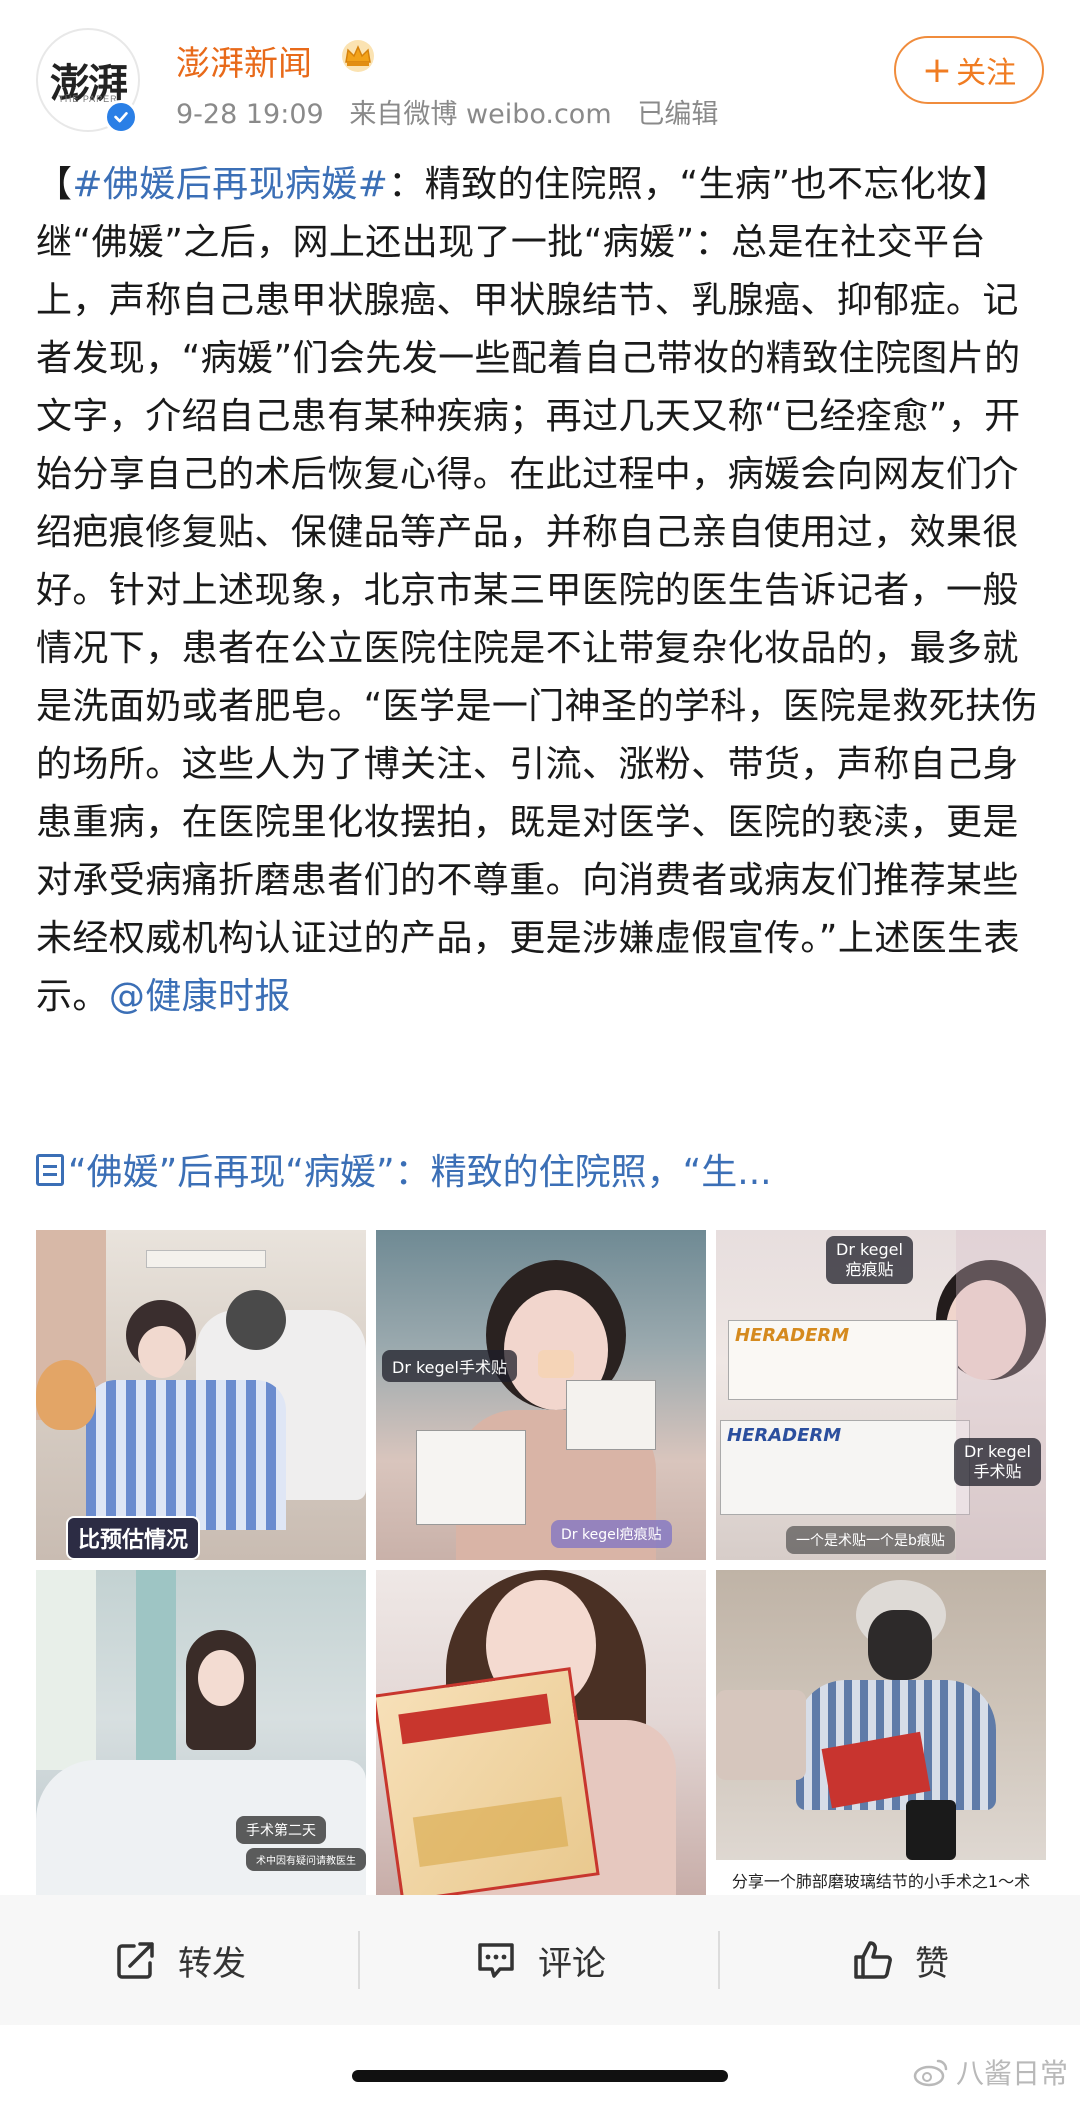 Image resolution: width=1080 pixels, height=2102 pixels. Describe the element at coordinates (201, 1735) in the screenshot. I see `post-image-4: 手术第二天 术中因有疑问请教医生` at that location.